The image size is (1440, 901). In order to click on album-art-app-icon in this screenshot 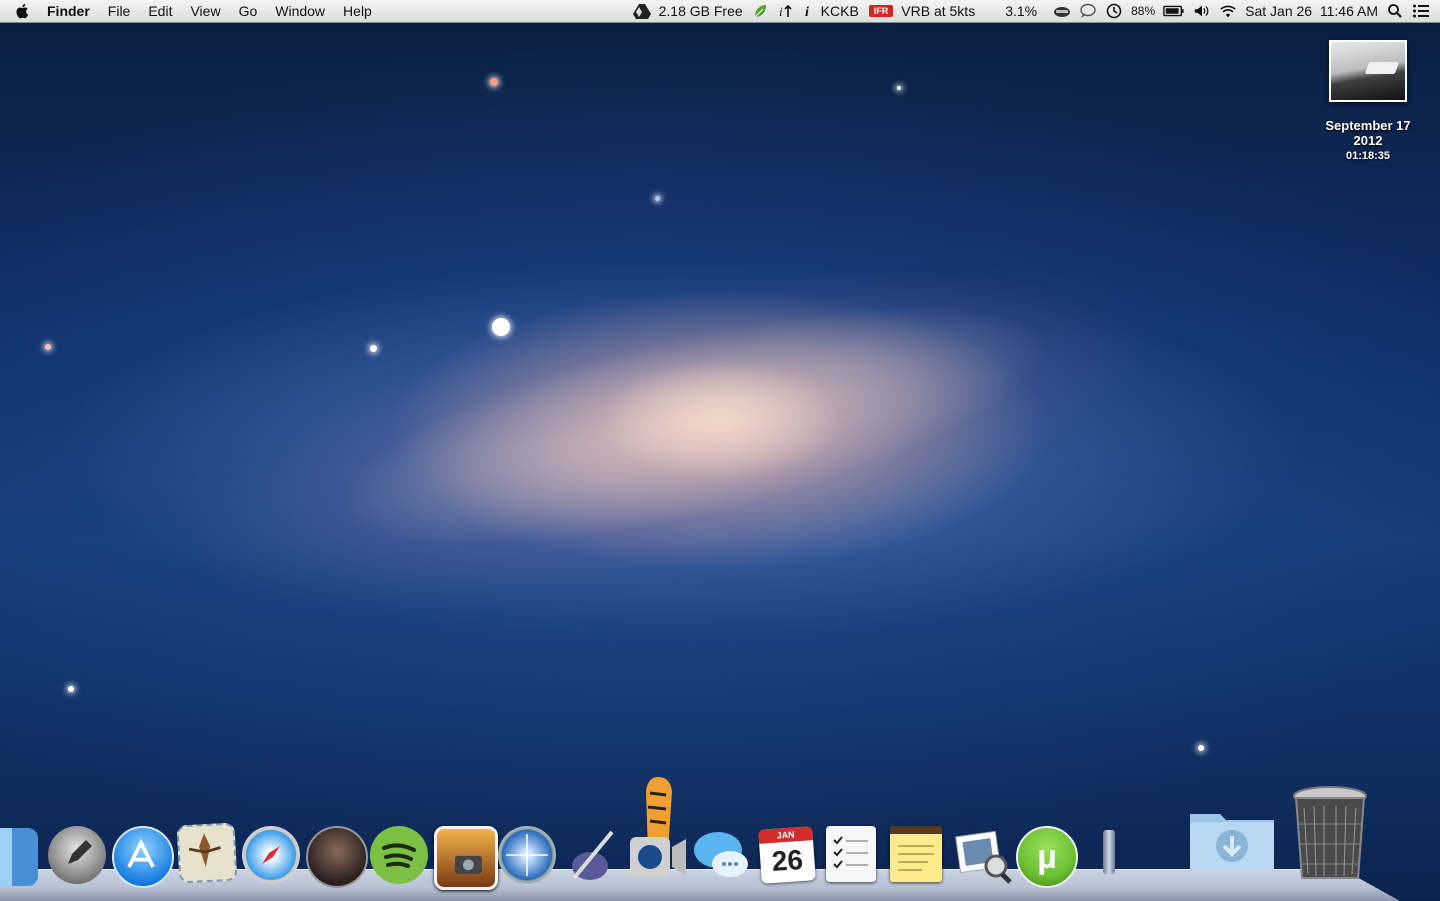, I will do `click(337, 857)`.